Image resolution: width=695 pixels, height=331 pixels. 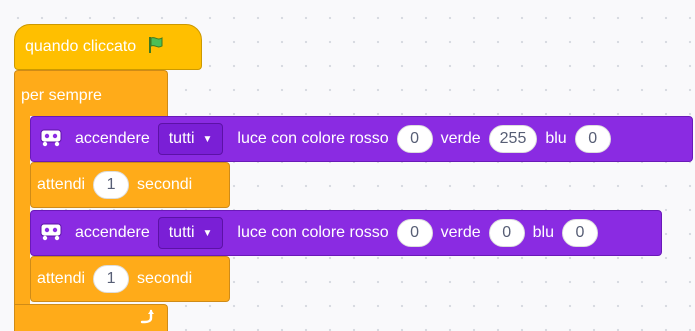 I want to click on green-input: 255, so click(x=513, y=139).